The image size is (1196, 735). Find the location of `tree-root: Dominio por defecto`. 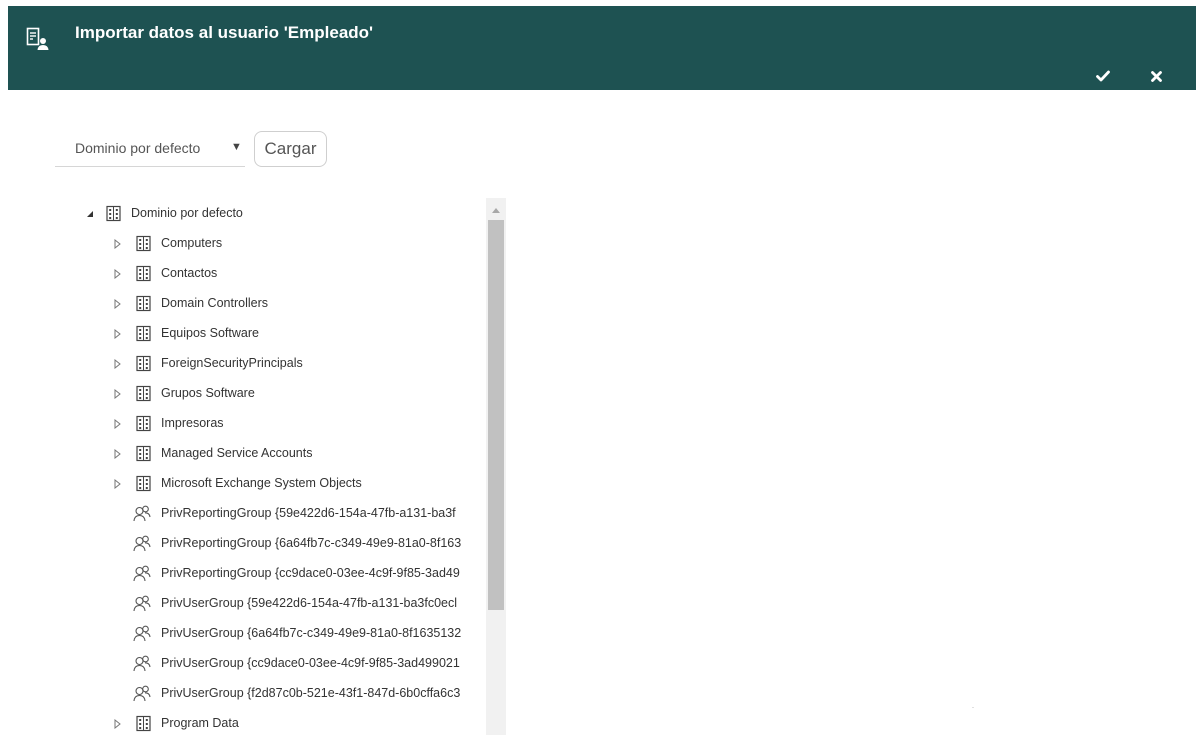

tree-root: Dominio por defecto is located at coordinates (270, 214).